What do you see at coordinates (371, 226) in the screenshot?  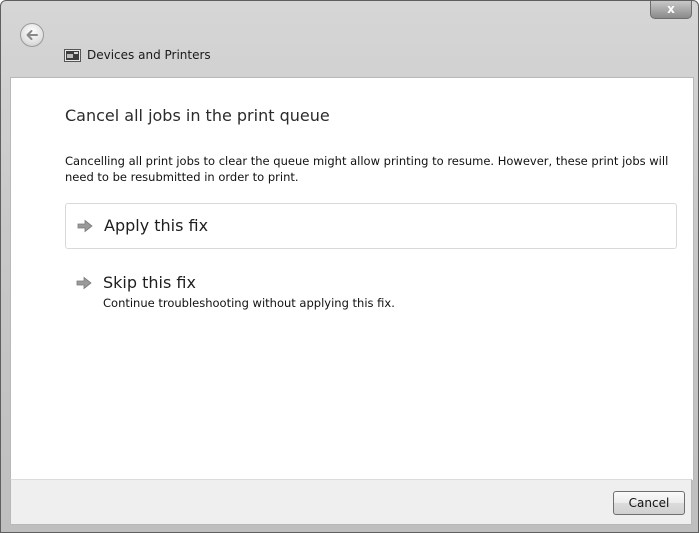 I see `apply-fix-option: Apply this fix` at bounding box center [371, 226].